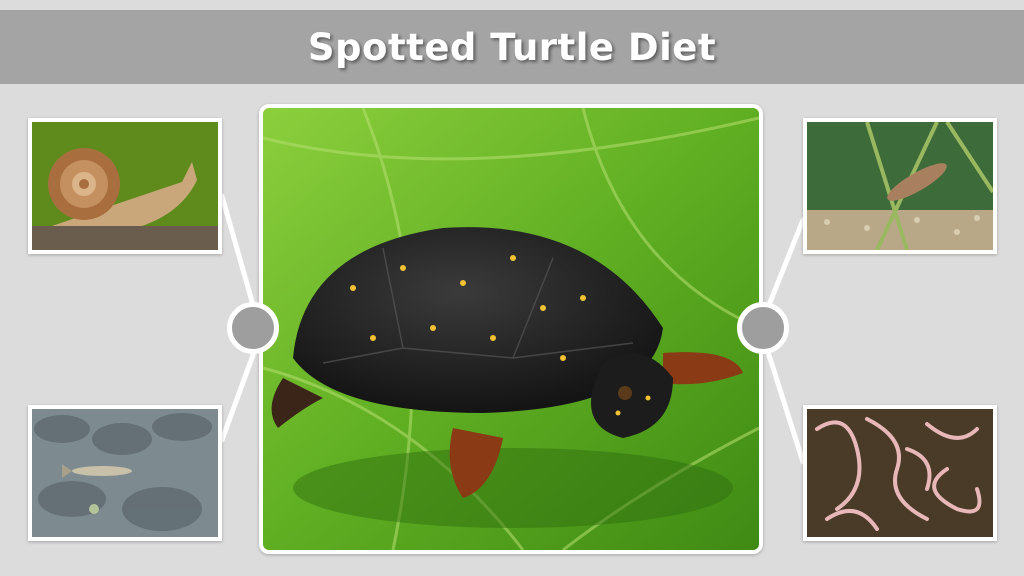  Describe the element at coordinates (763, 328) in the screenshot. I see `right-hub-circle` at that location.